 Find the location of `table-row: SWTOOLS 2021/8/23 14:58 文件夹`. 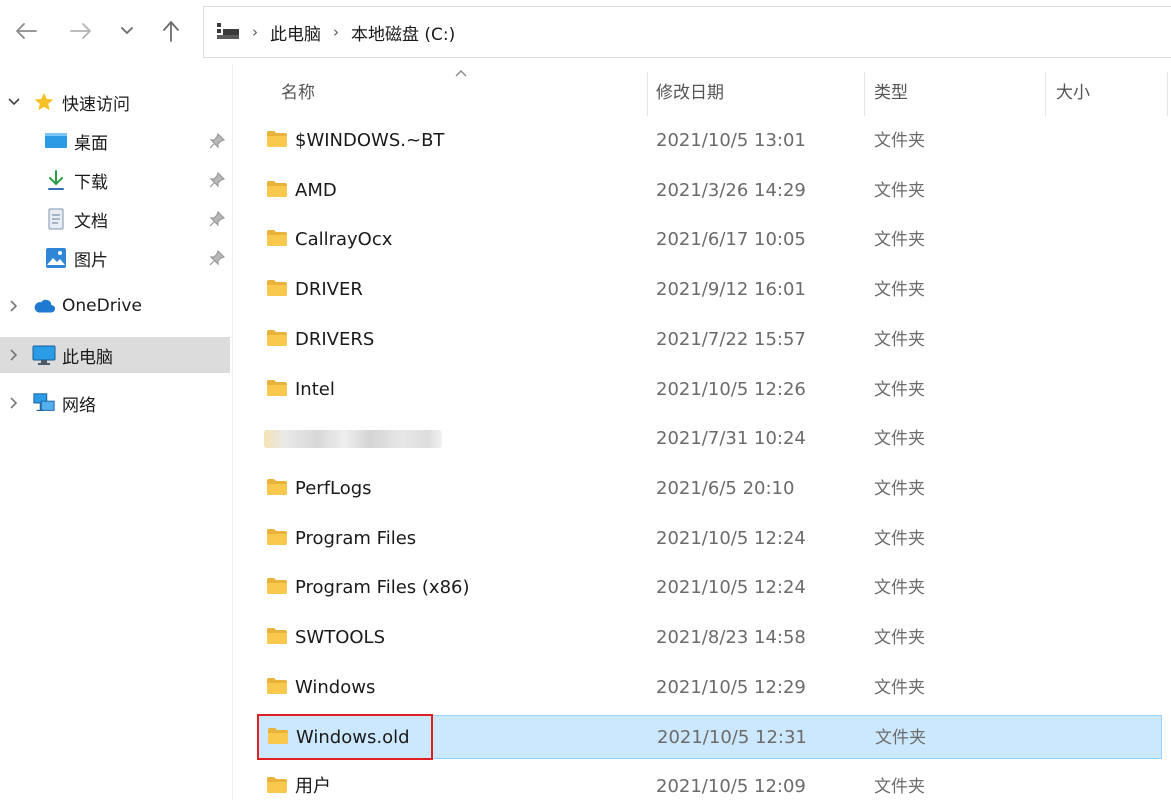

table-row: SWTOOLS 2021/8/23 14:58 文件夹 is located at coordinates (710, 638).